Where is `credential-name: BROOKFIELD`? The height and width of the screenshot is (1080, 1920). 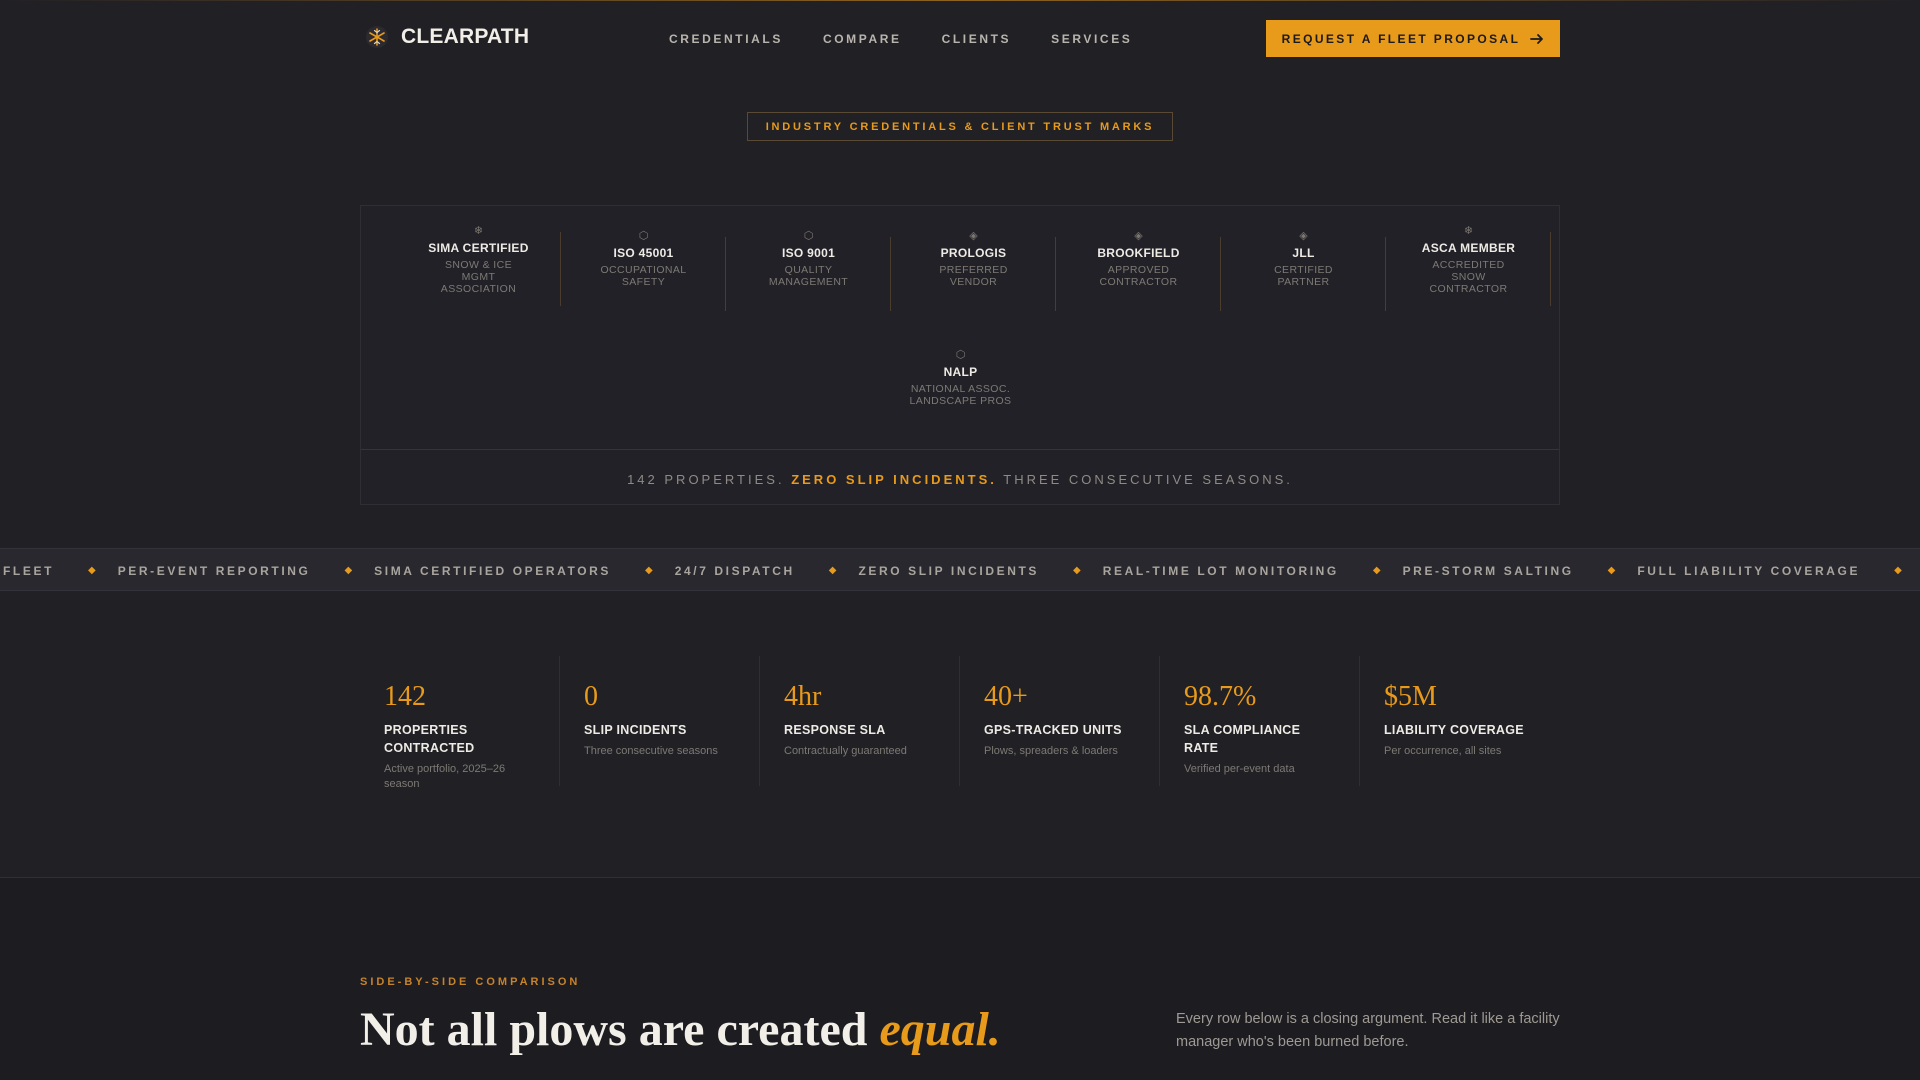
credential-name: BROOKFIELD is located at coordinates (1138, 253).